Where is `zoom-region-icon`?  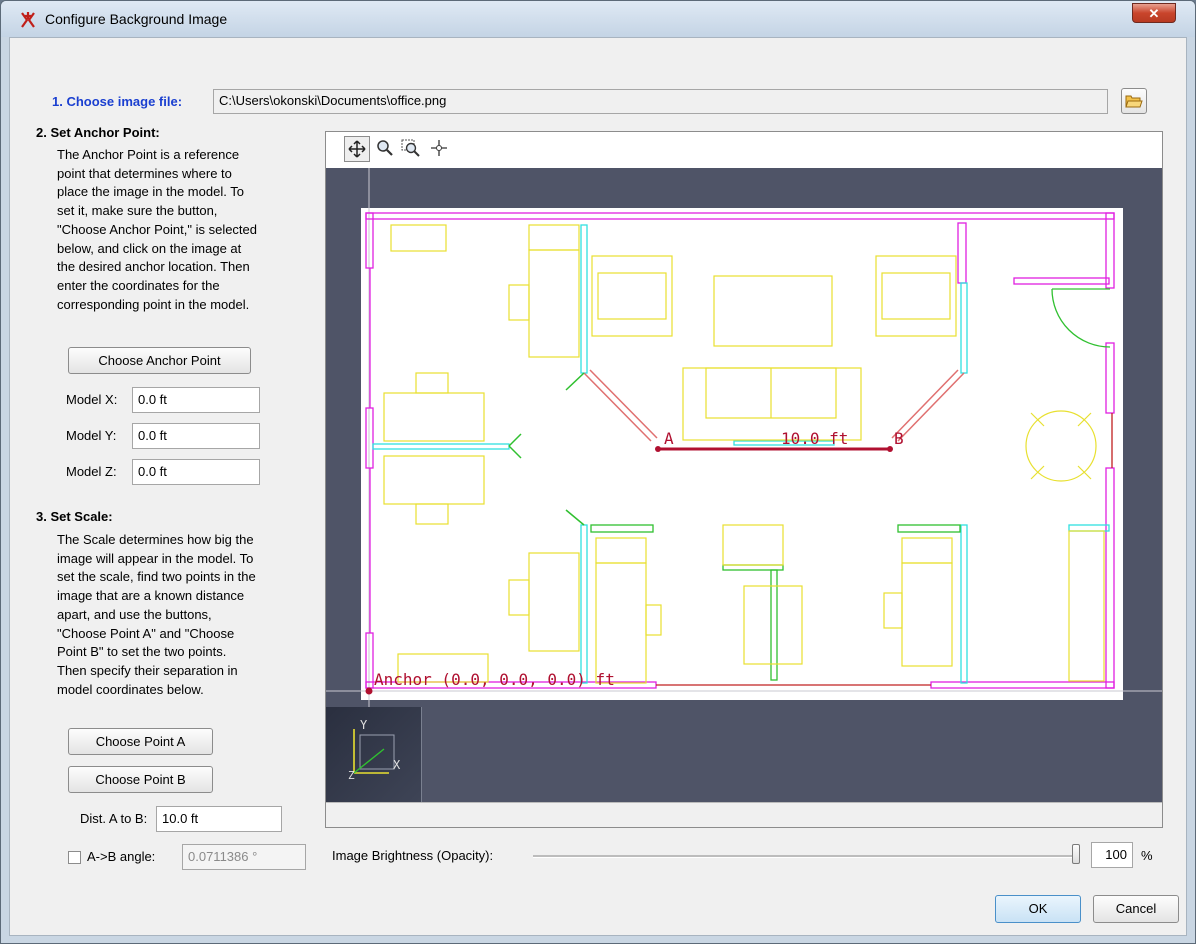
zoom-region-icon is located at coordinates (410, 148).